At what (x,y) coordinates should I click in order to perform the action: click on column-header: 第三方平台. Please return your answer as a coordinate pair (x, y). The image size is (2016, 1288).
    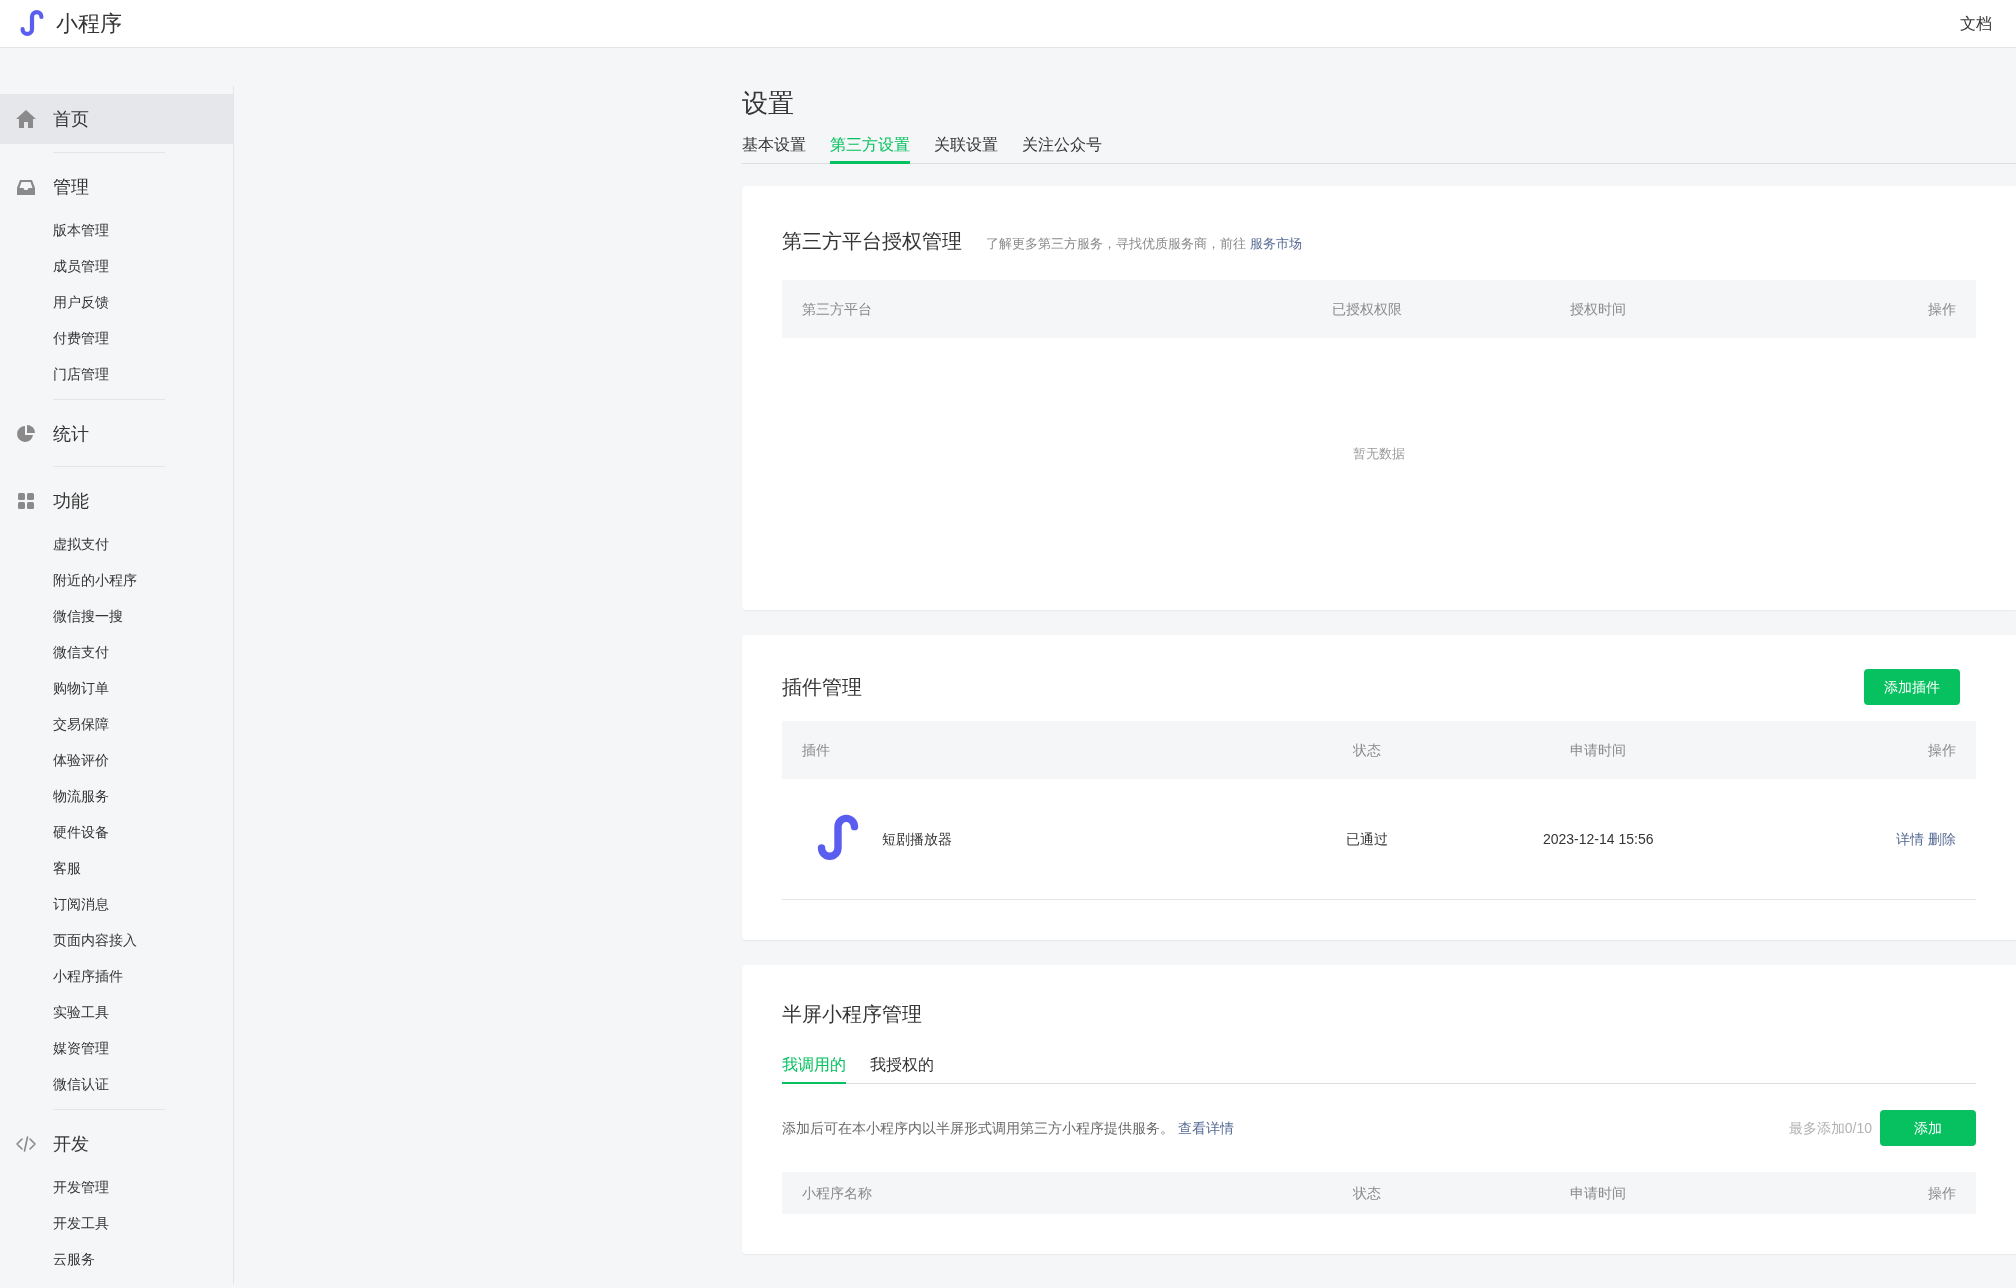
    Looking at the image, I should click on (837, 308).